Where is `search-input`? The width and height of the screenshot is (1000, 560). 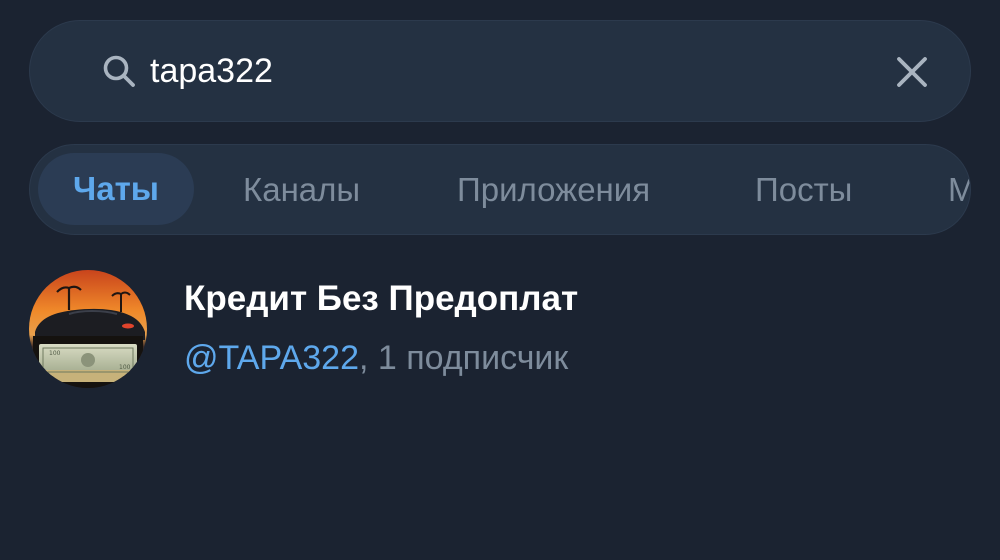 search-input is located at coordinates (510, 71).